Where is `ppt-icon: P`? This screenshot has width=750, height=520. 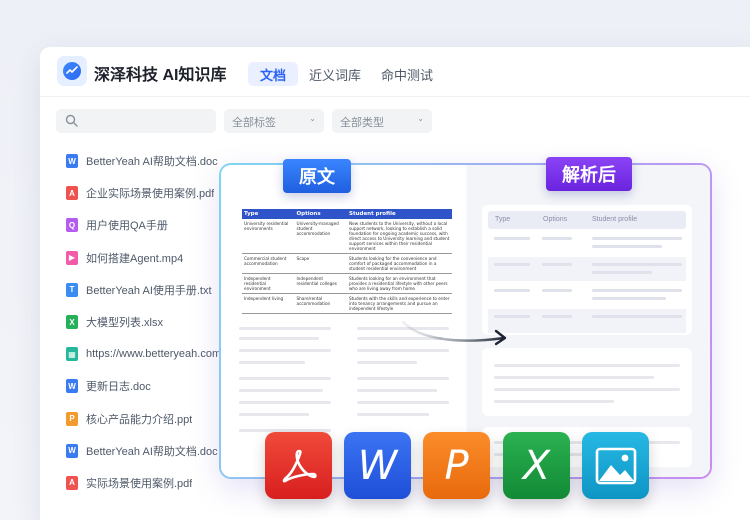
ppt-icon: P is located at coordinates (72, 418).